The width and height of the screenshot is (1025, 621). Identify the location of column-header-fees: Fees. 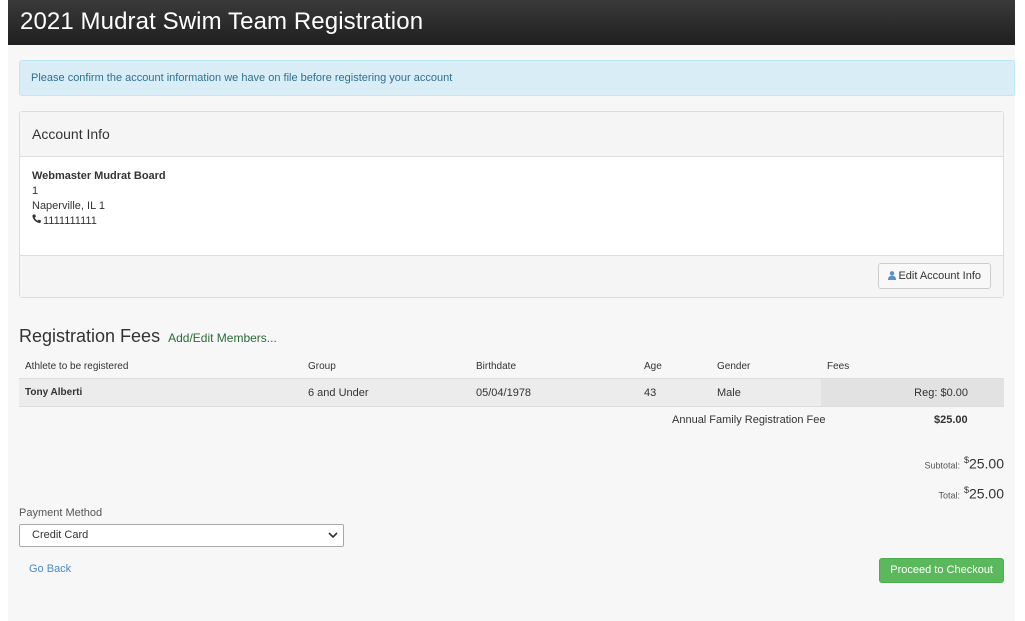
(912, 367).